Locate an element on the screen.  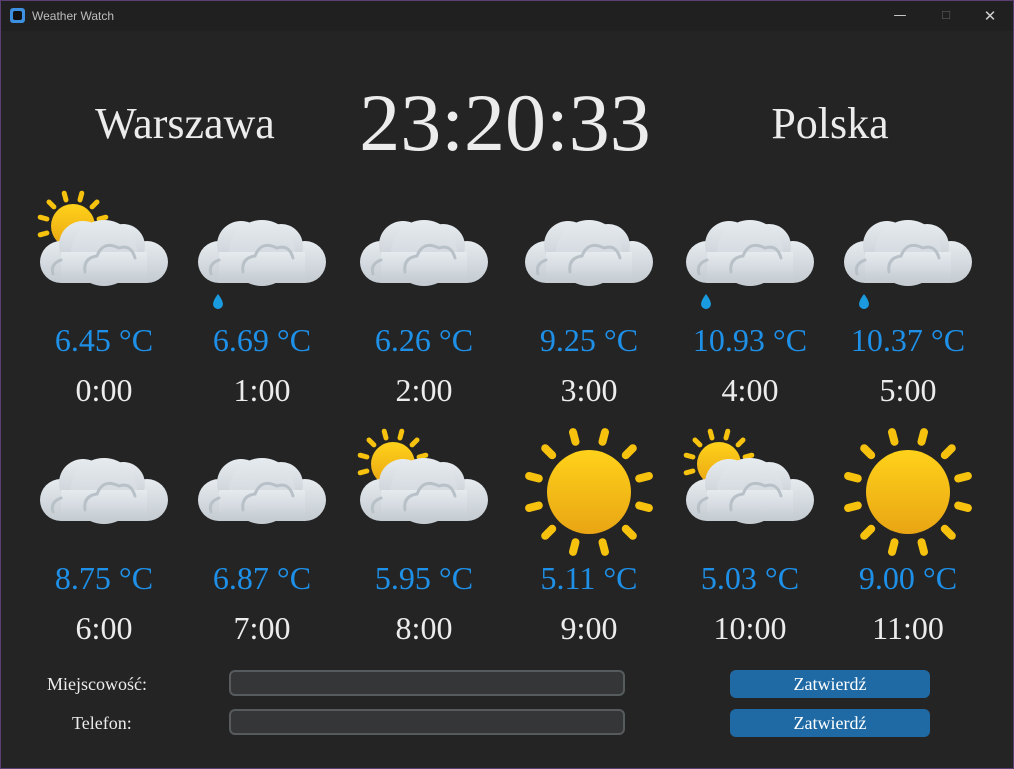
city-field-label: Miejscowość: is located at coordinates (97, 684).